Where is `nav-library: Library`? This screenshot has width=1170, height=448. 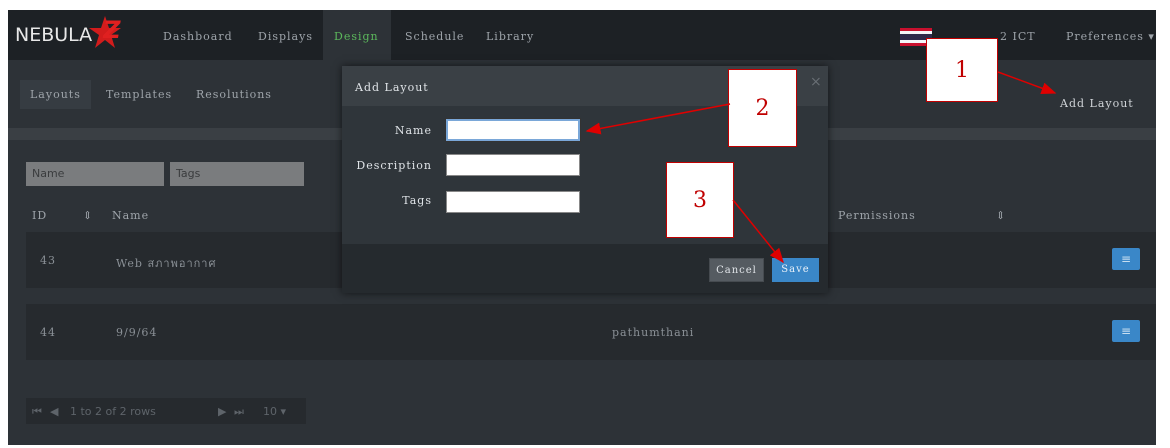 nav-library: Library is located at coordinates (510, 36).